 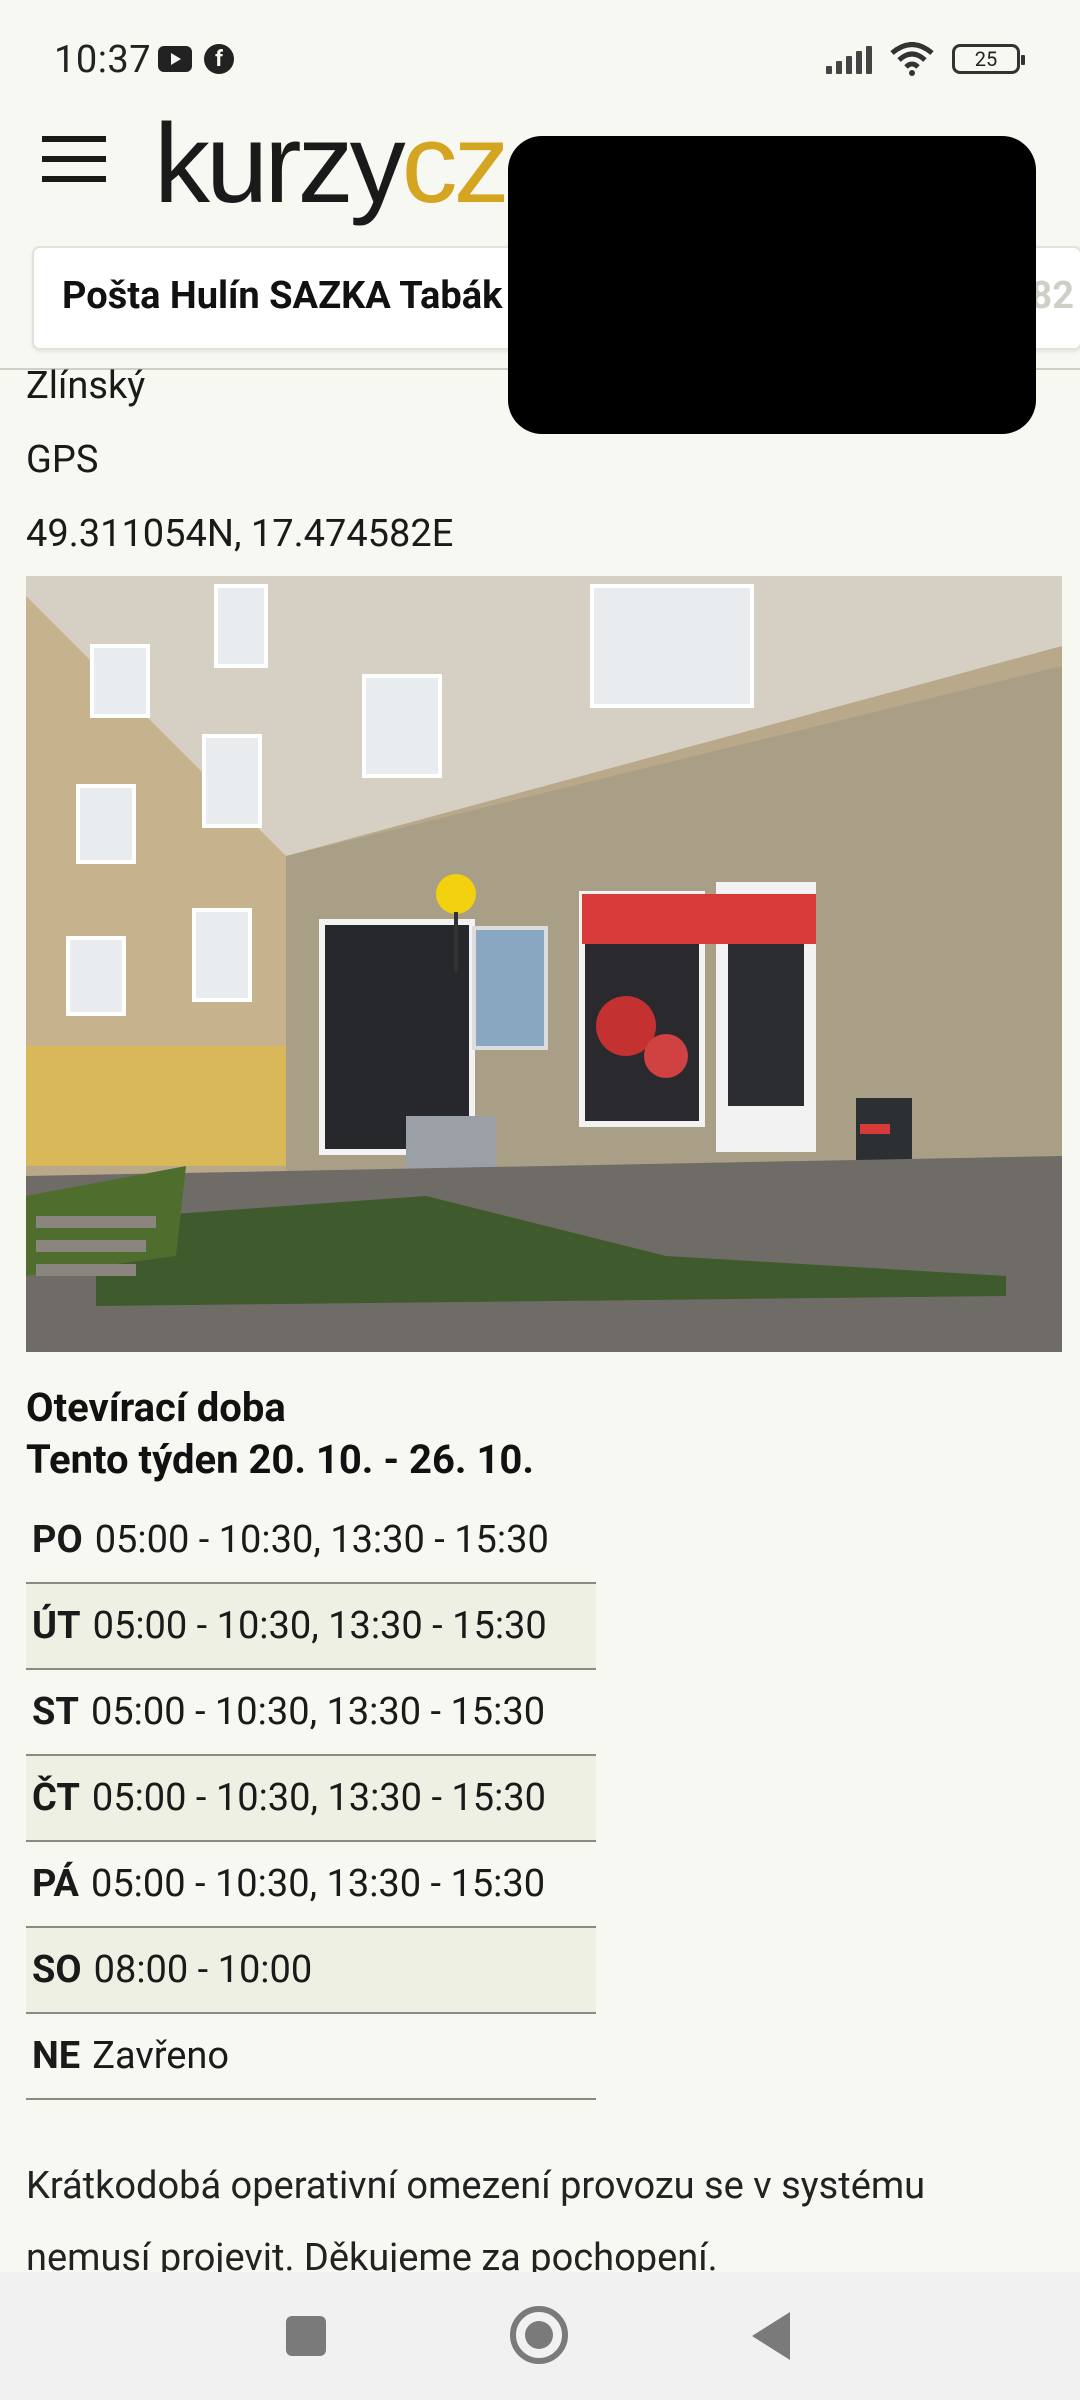 What do you see at coordinates (56, 2056) in the screenshot?
I see `hours-day: NE` at bounding box center [56, 2056].